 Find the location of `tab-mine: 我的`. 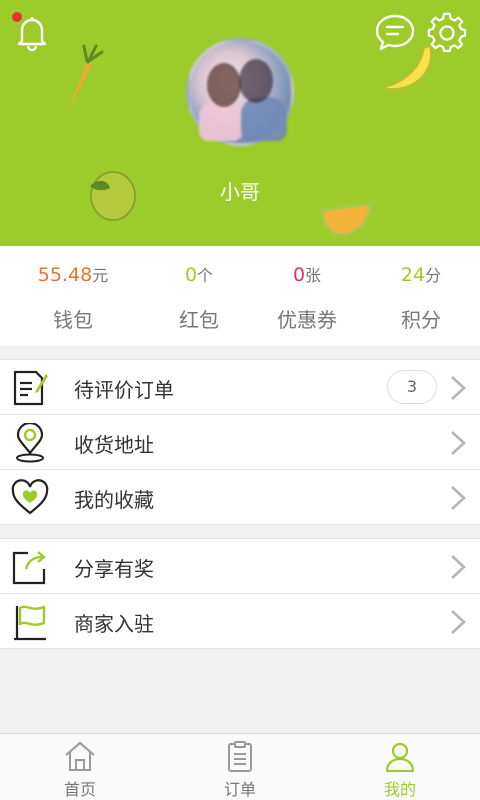

tab-mine: 我的 is located at coordinates (400, 767).